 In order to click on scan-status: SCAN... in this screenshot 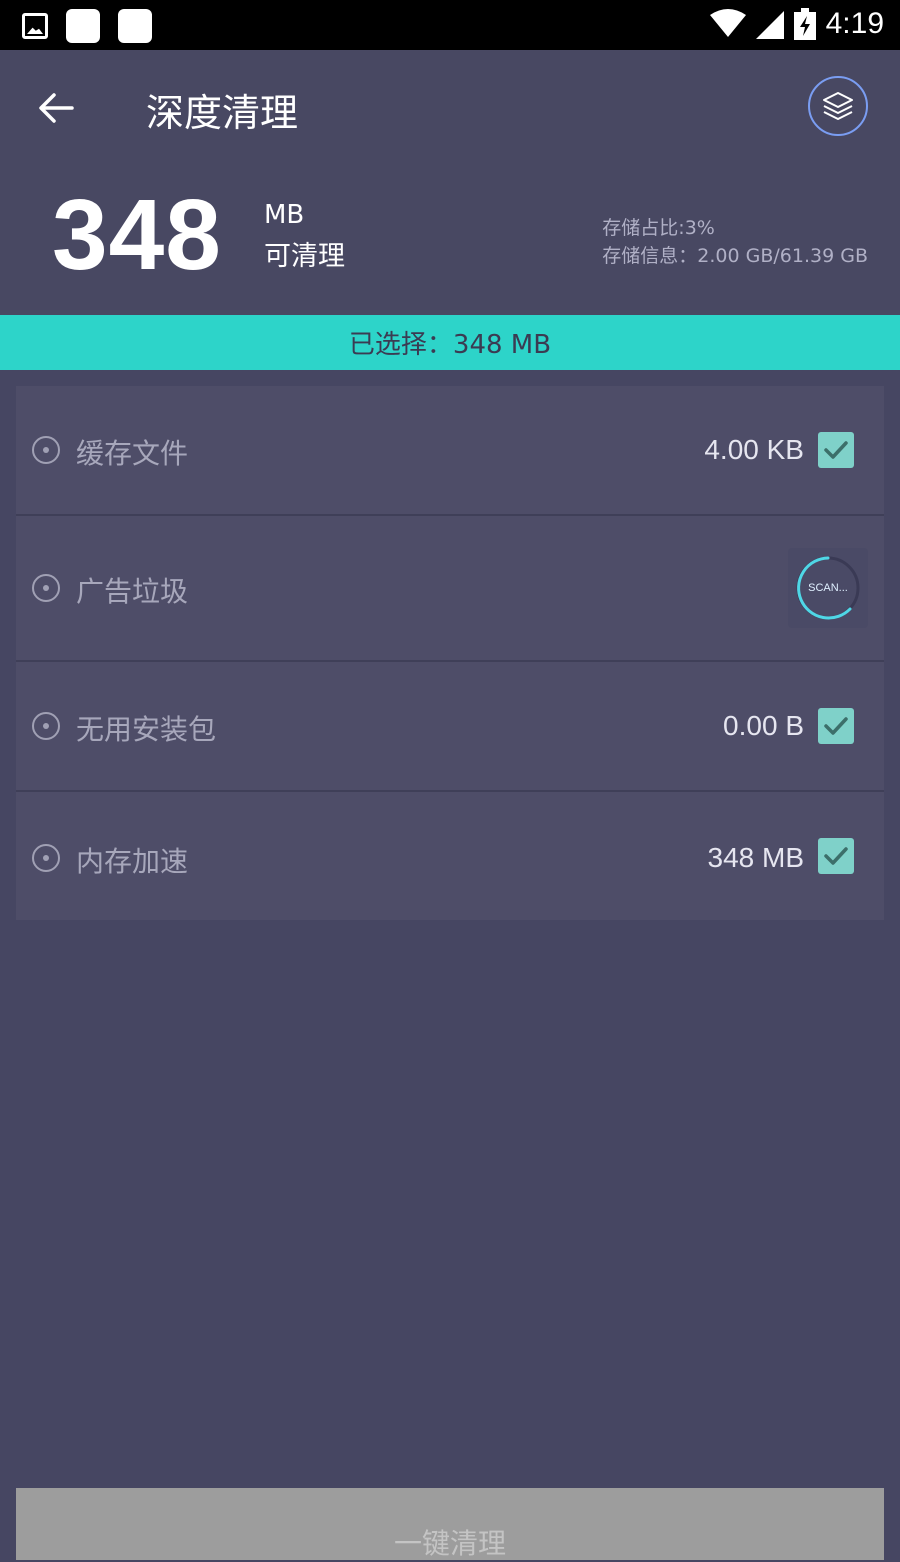, I will do `click(828, 588)`.